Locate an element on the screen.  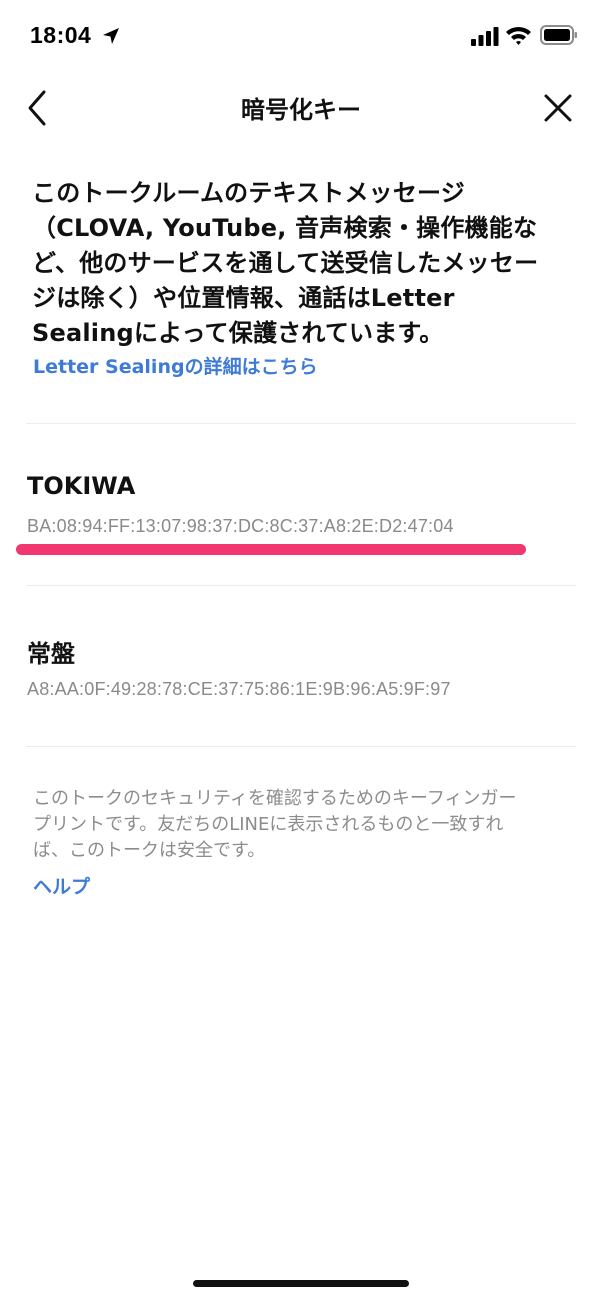
key-owner-name: 常盤 is located at coordinates (51, 654).